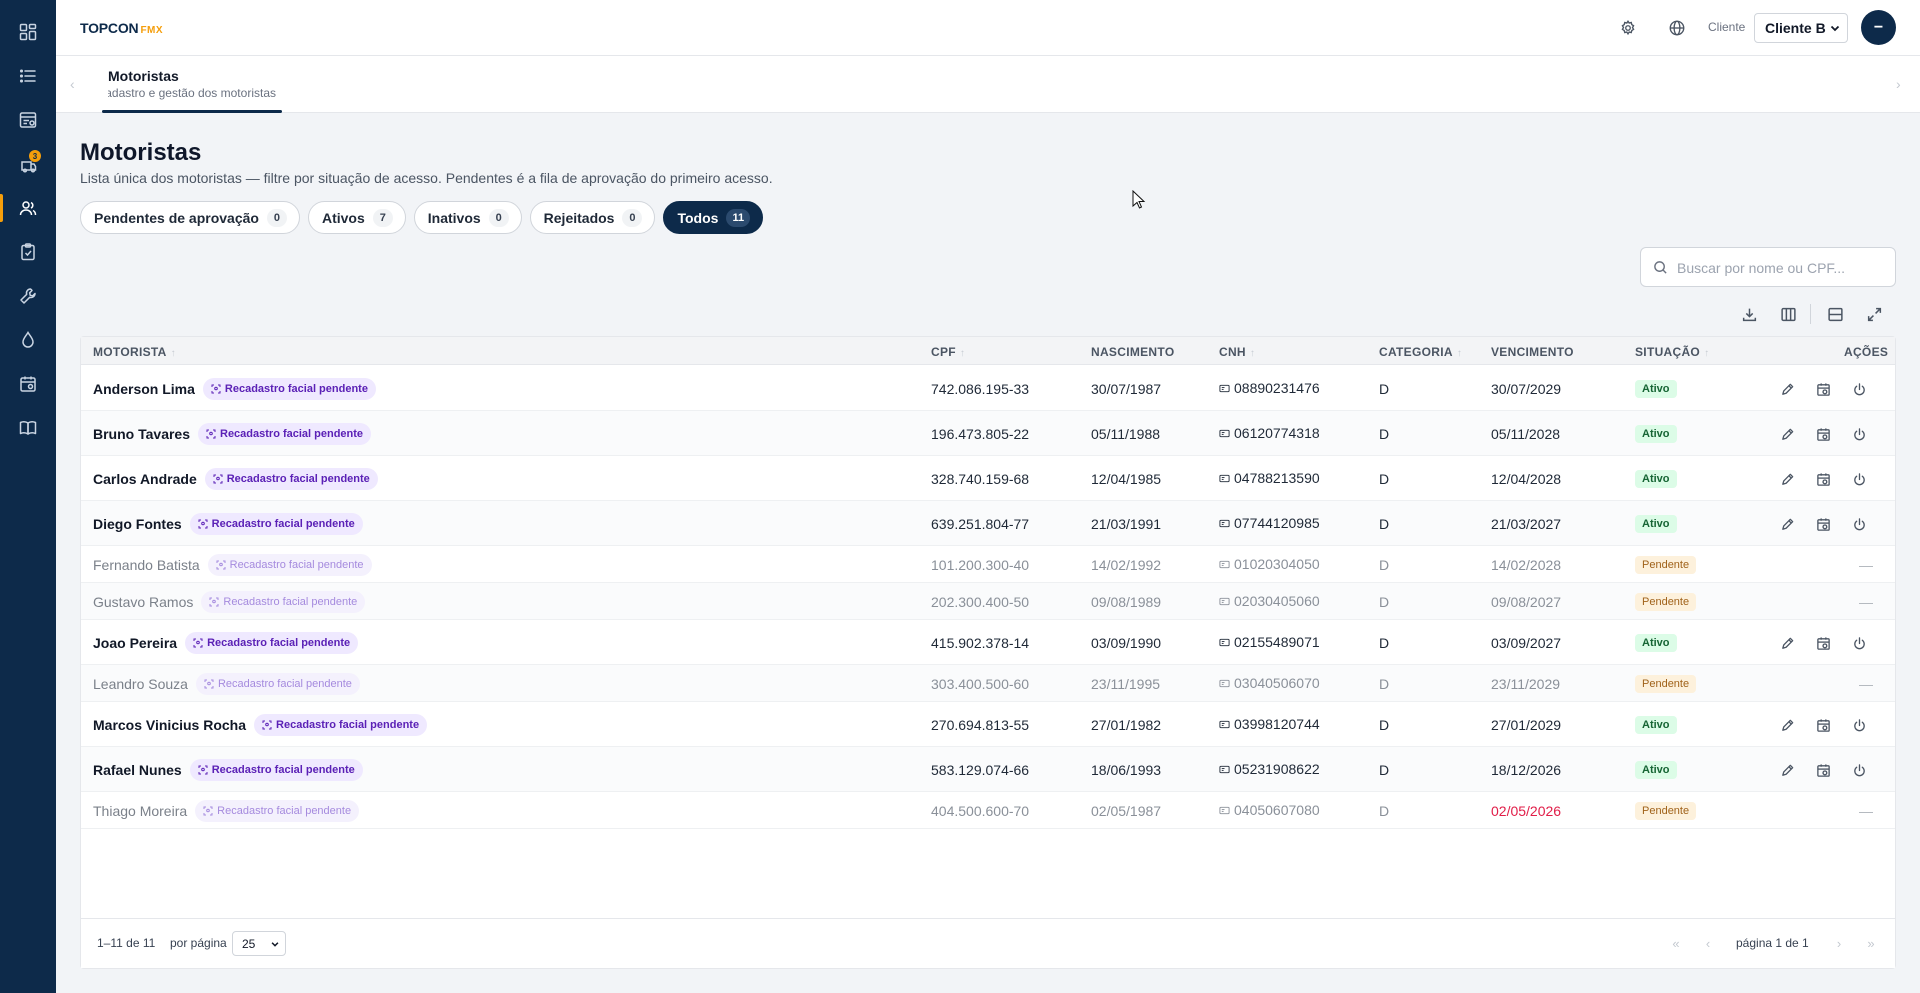 This screenshot has height=993, width=1920. Describe the element at coordinates (1420, 352) in the screenshot. I see `col-categoria: CATEGORIA ↑` at that location.